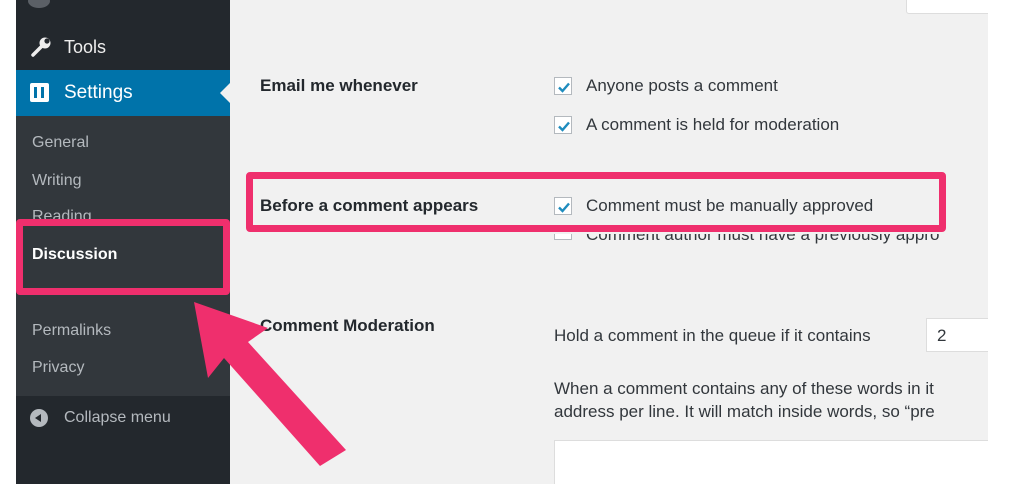 The width and height of the screenshot is (1024, 501). What do you see at coordinates (270, 384) in the screenshot?
I see `pointer-arrow` at bounding box center [270, 384].